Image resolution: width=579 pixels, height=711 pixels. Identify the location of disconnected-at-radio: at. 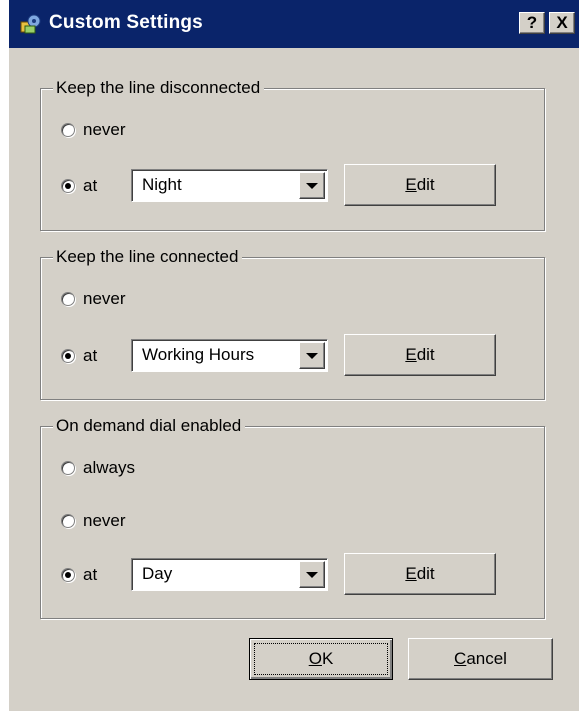
(79, 186).